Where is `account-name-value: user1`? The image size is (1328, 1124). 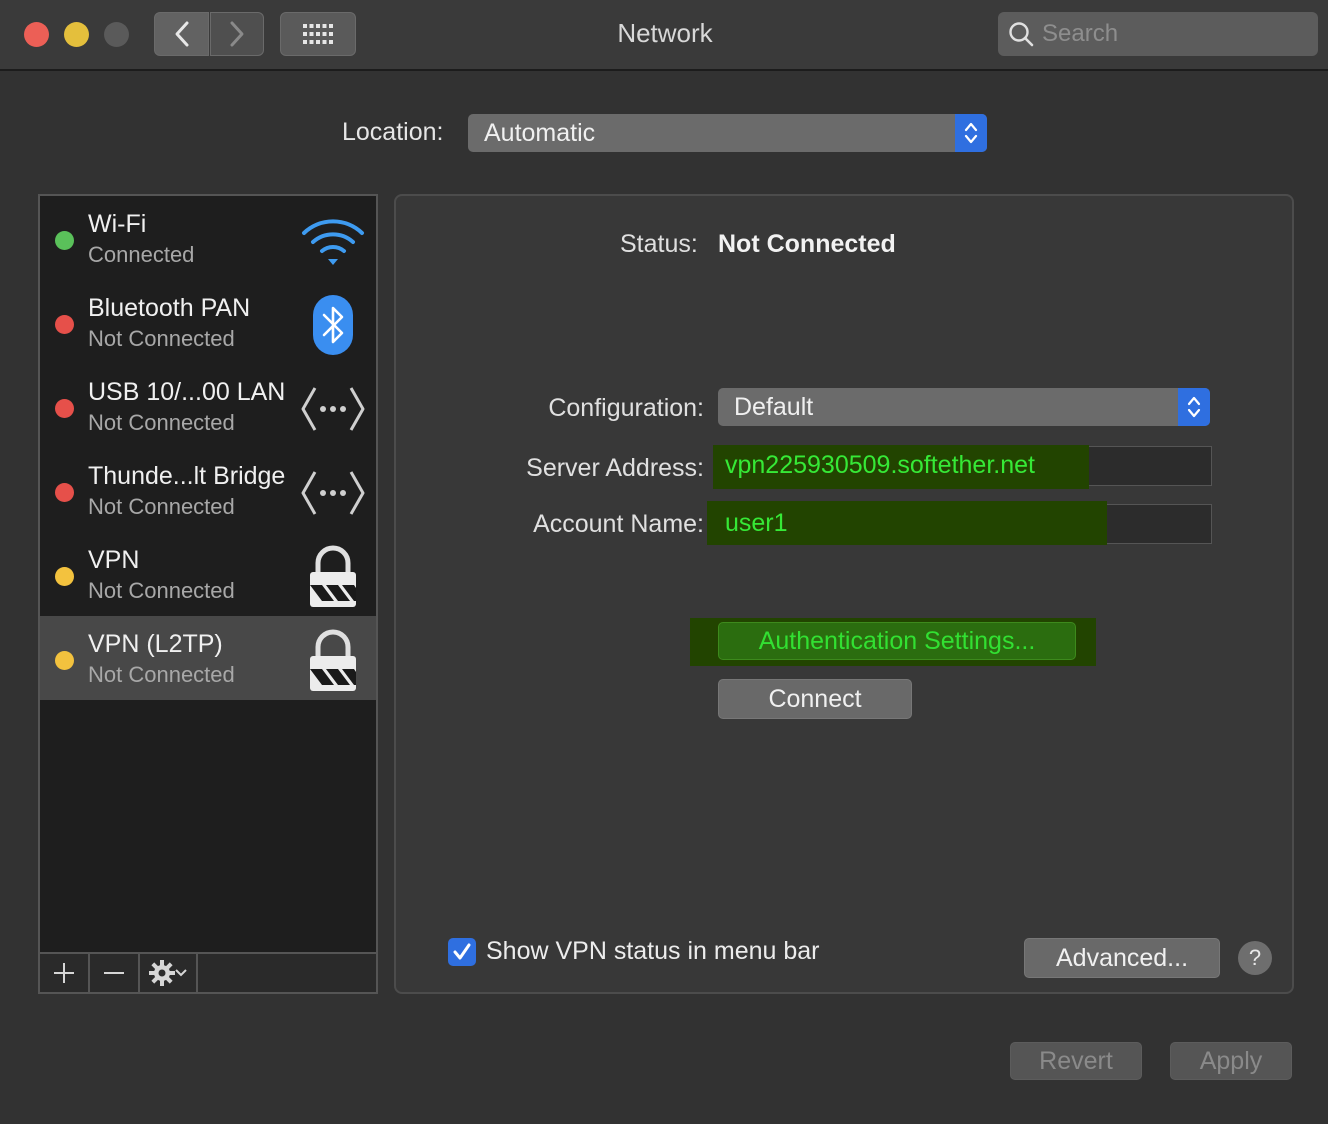 account-name-value: user1 is located at coordinates (756, 523).